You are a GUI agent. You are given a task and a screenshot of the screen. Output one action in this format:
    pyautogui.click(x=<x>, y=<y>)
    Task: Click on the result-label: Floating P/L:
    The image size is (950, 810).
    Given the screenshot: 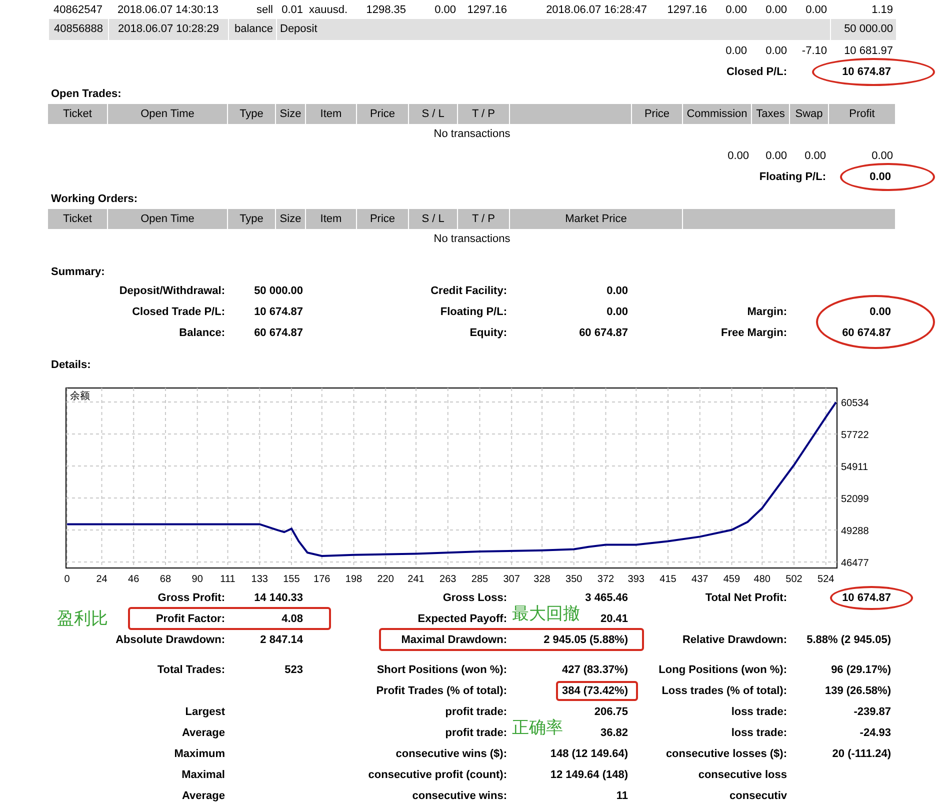 What is the action you would take?
    pyautogui.click(x=792, y=176)
    